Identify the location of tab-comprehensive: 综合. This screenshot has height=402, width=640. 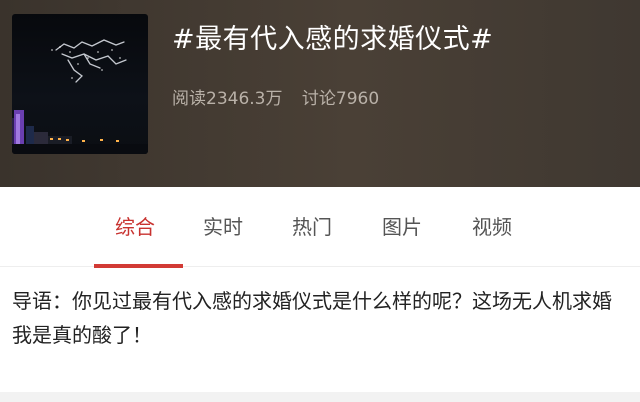
(135, 227).